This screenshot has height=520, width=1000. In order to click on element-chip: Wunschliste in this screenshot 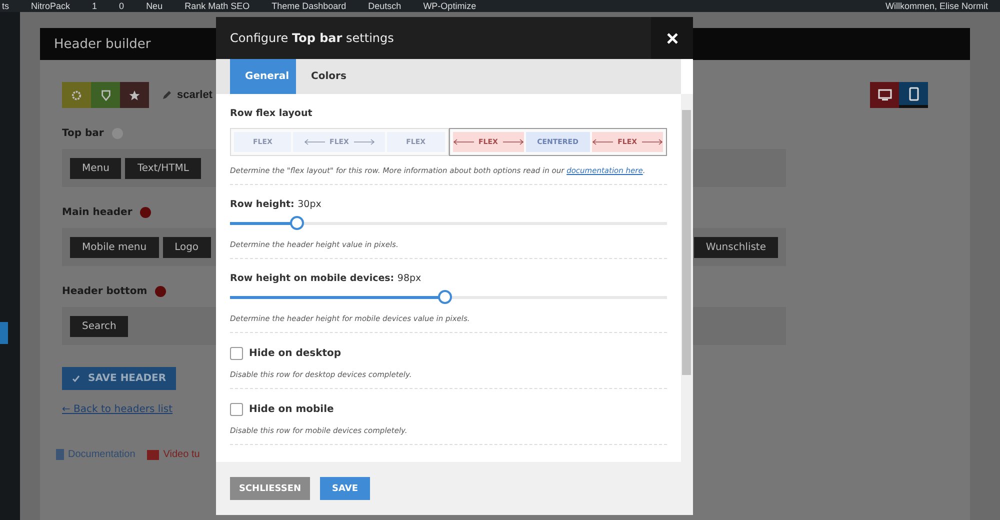, I will do `click(736, 247)`.